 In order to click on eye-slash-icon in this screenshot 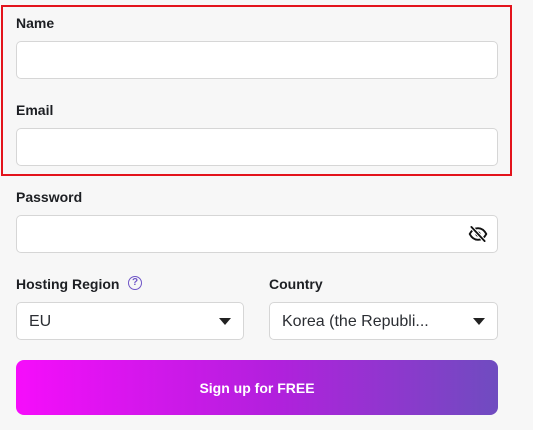, I will do `click(478, 234)`.